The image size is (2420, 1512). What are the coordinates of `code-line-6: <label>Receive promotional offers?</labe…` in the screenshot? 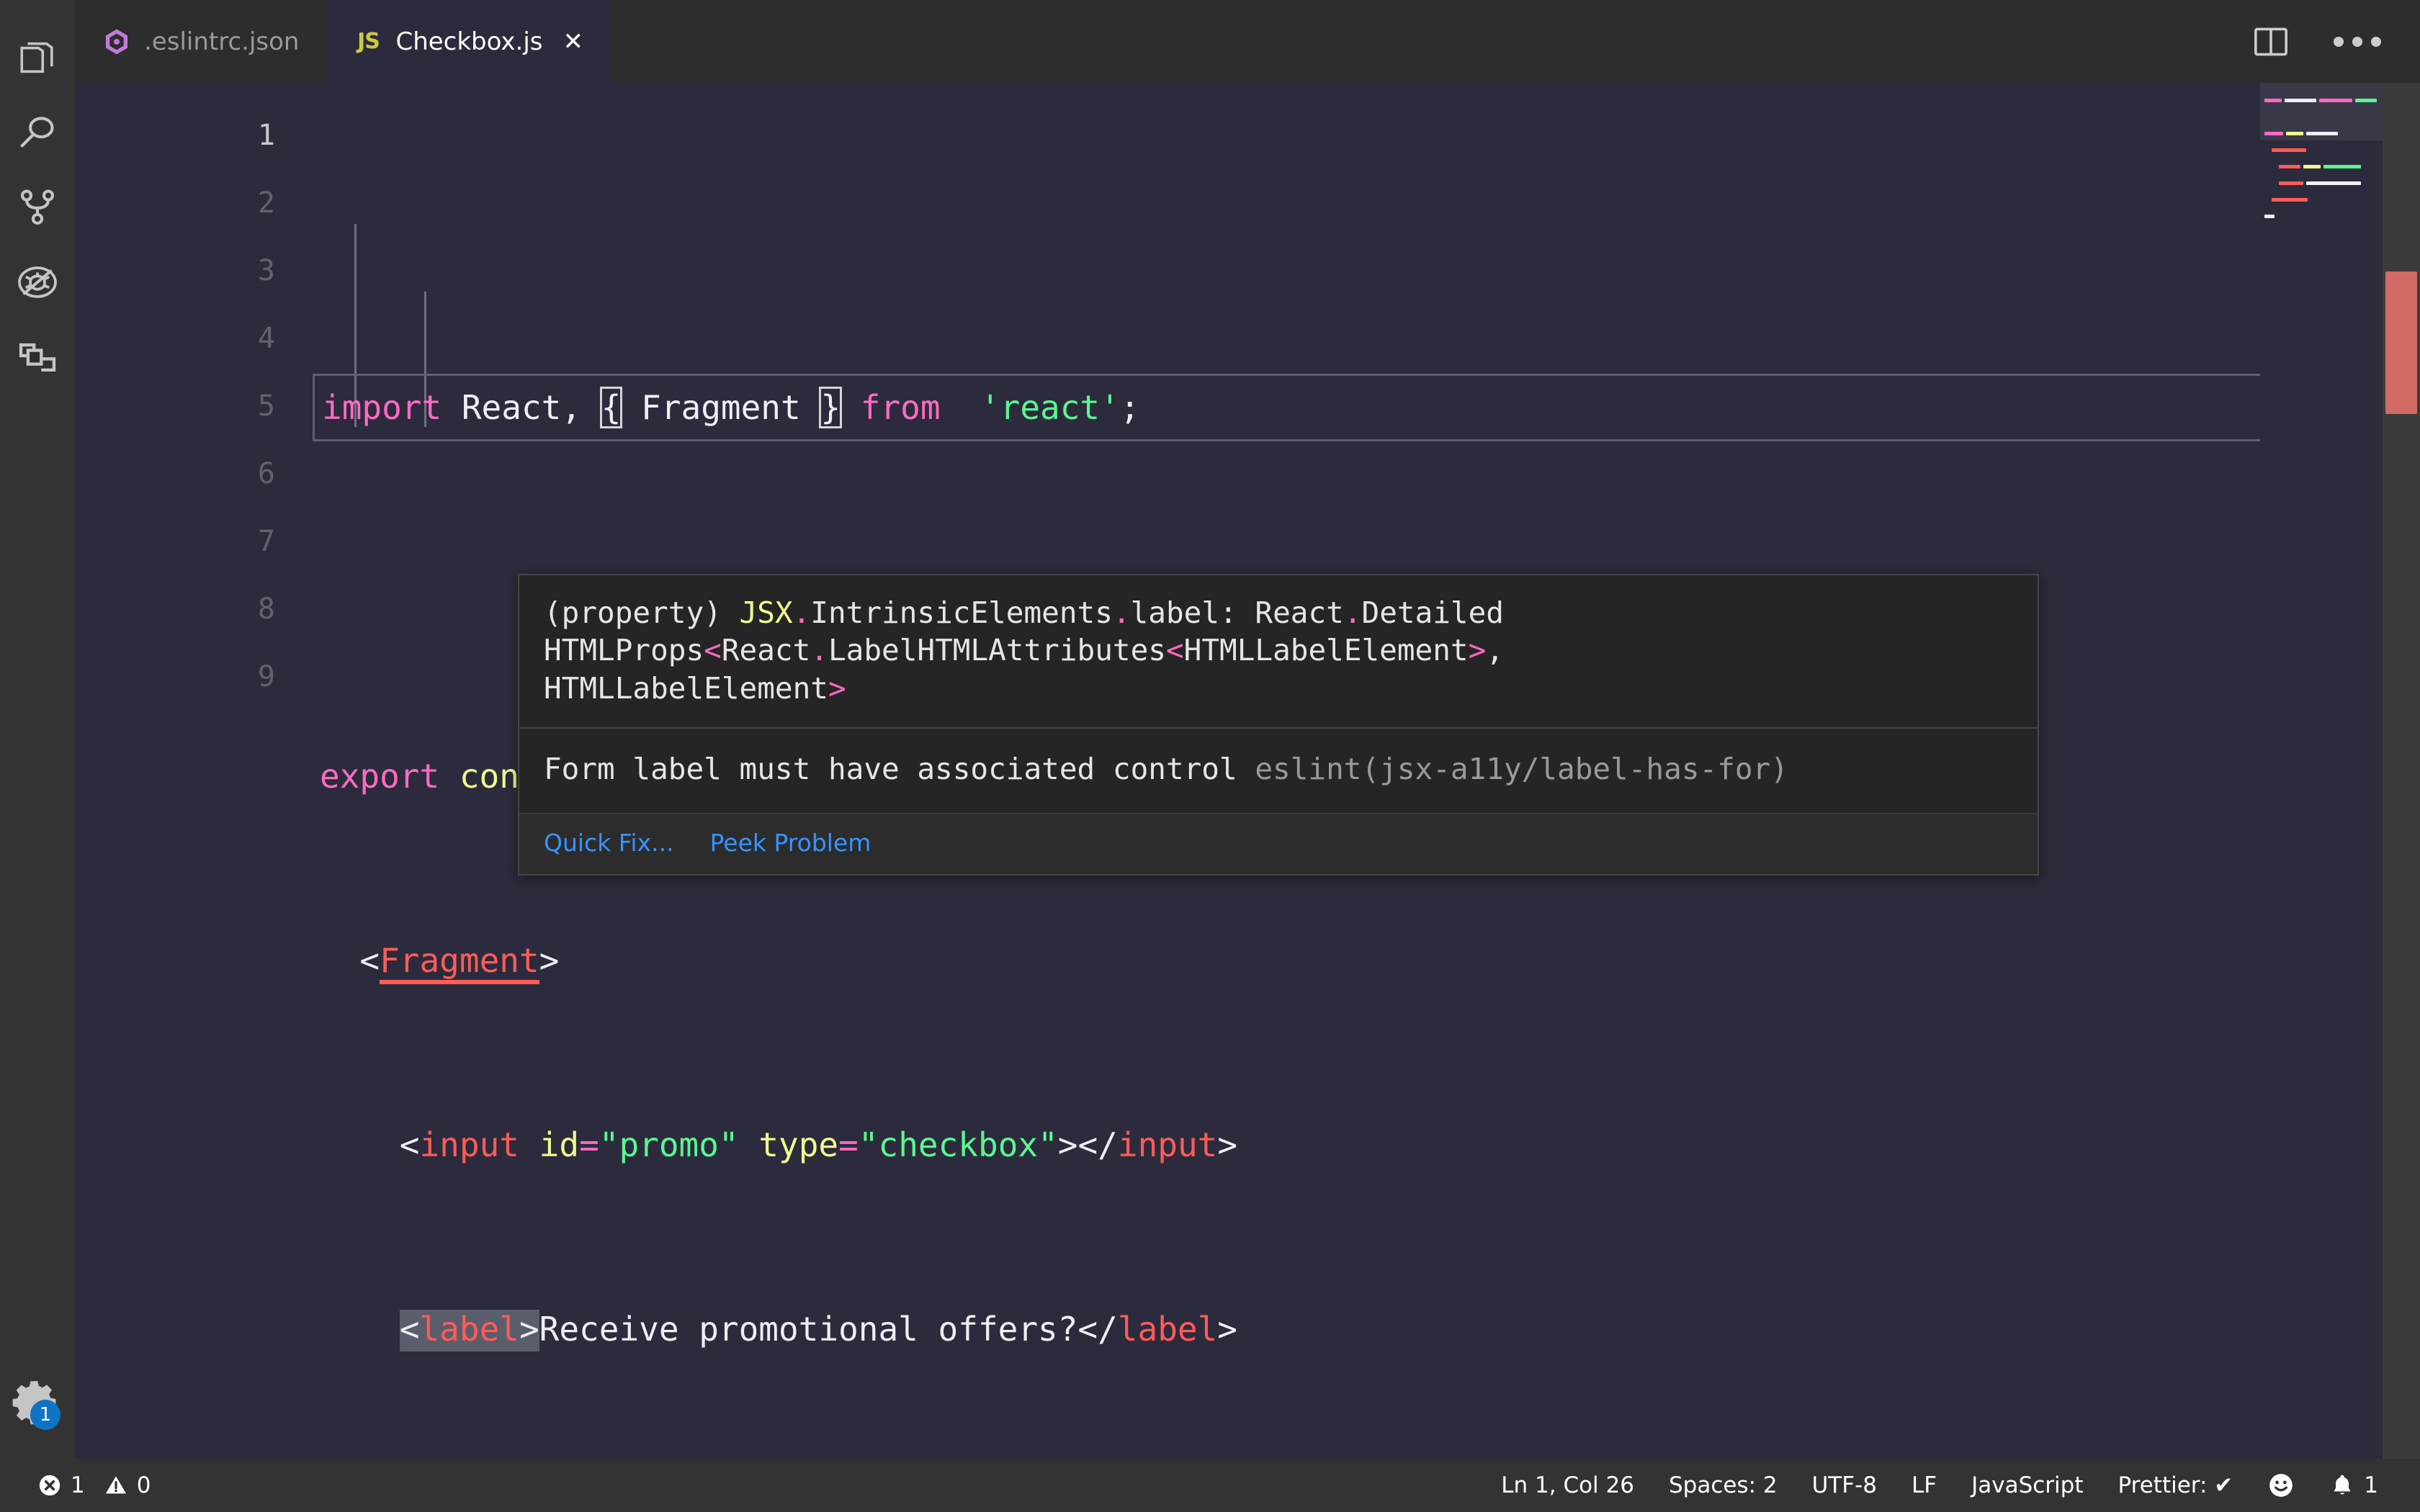 It's located at (1366, 1329).